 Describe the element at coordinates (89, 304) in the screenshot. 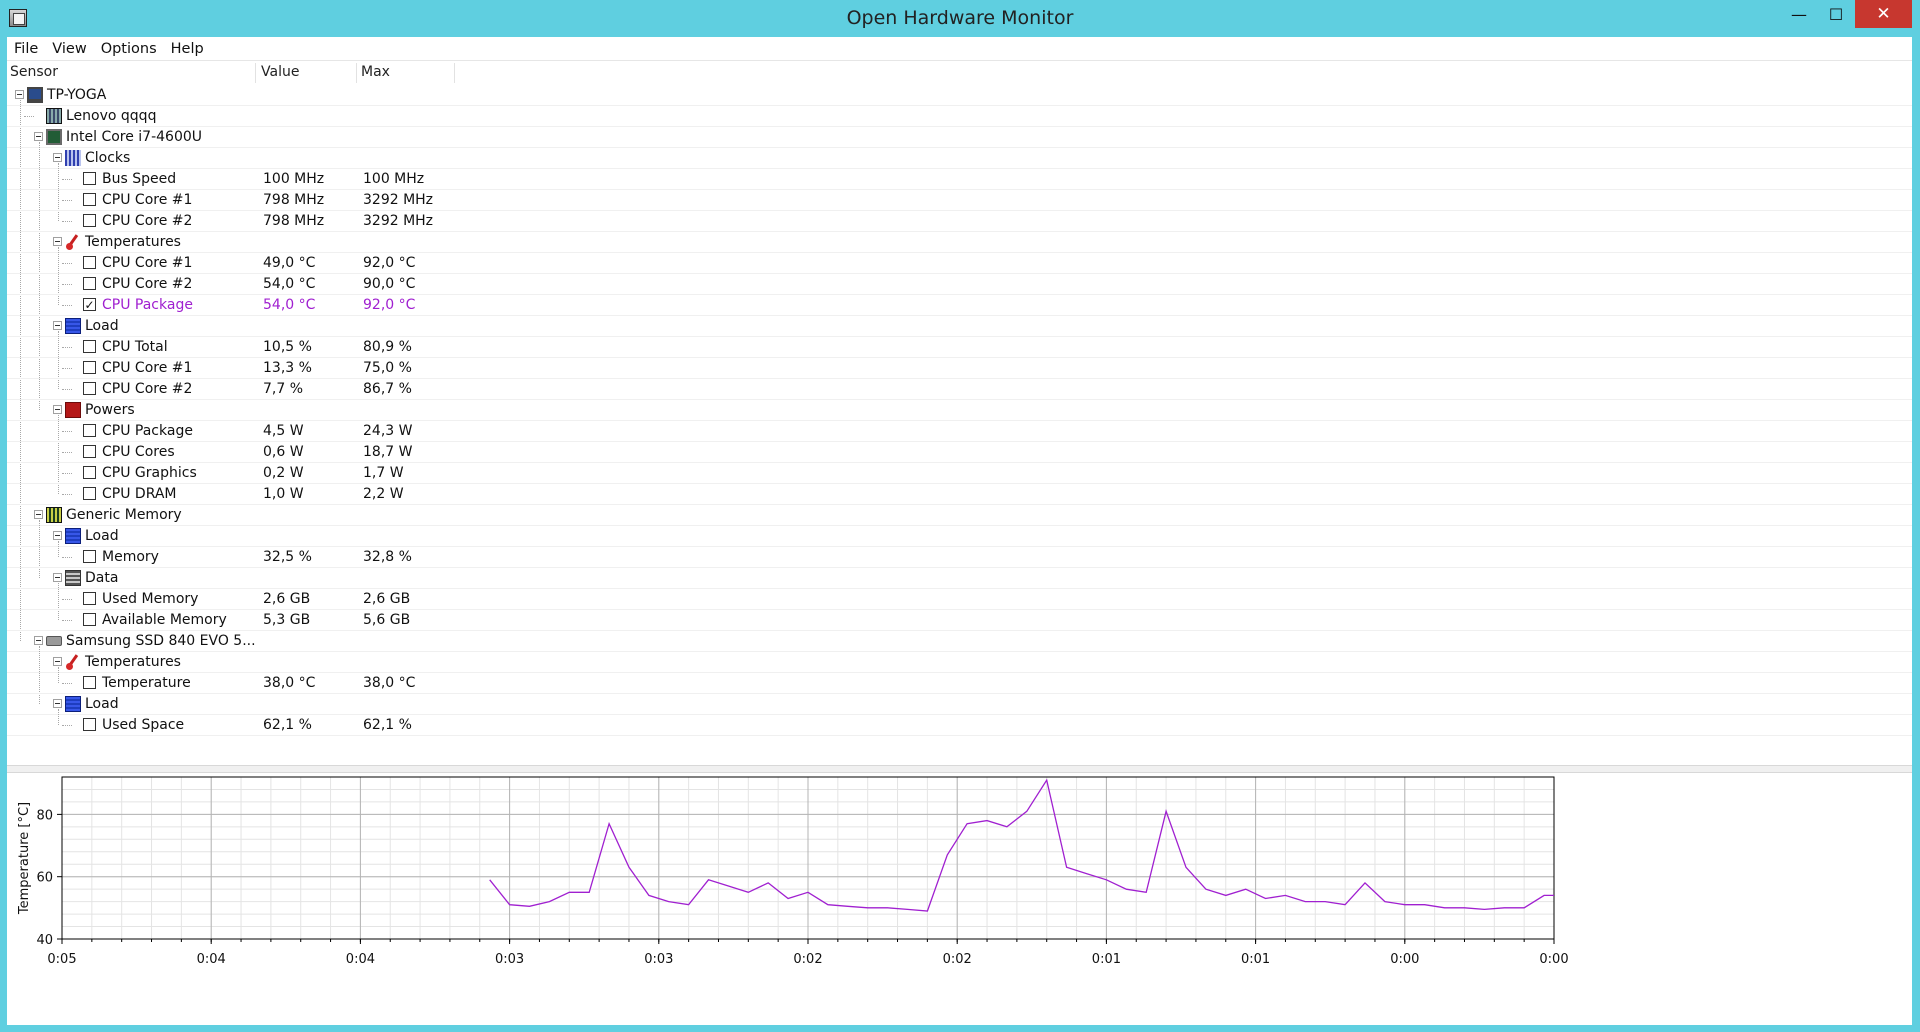

I see `sensor-checkbox: ✓` at that location.